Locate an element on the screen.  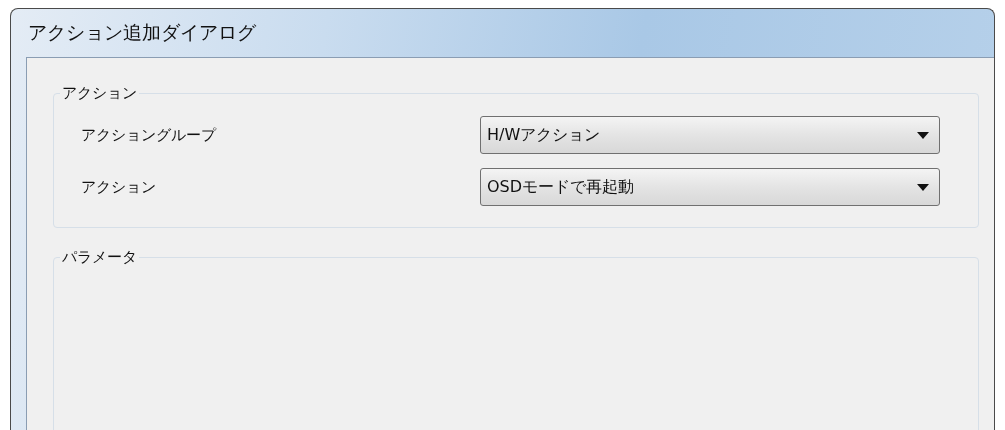
field-label: アクション is located at coordinates (119, 187).